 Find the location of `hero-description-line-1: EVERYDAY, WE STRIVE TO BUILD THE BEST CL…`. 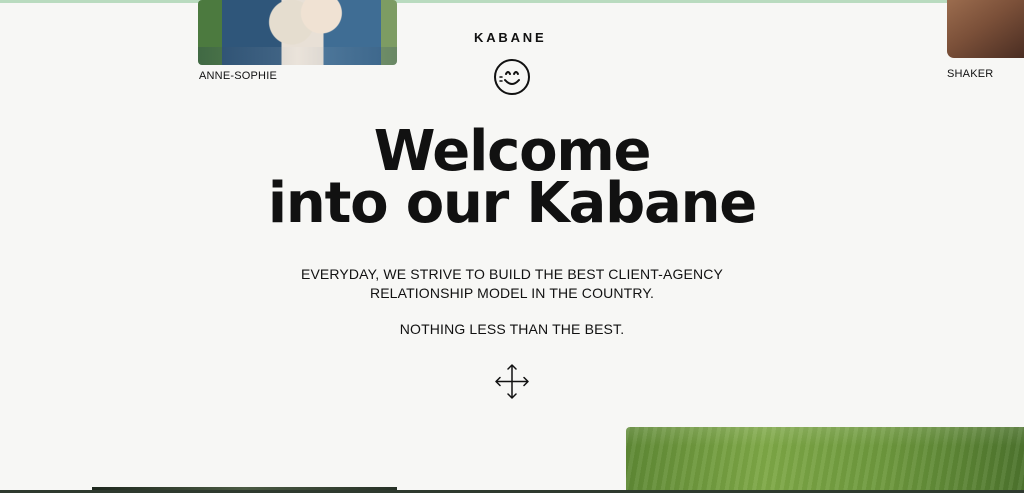

hero-description-line-1: EVERYDAY, WE STRIVE TO BUILD THE BEST CL… is located at coordinates (512, 274).